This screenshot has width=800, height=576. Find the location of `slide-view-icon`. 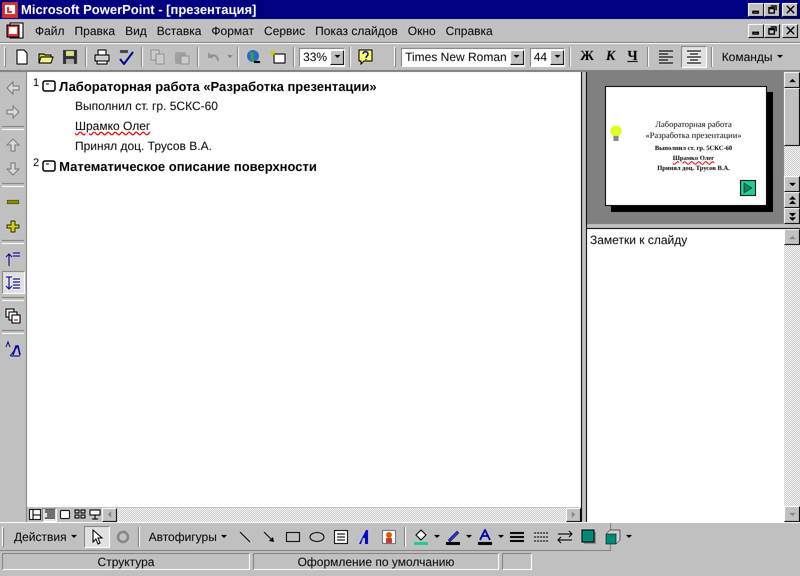

slide-view-icon is located at coordinates (64, 514).